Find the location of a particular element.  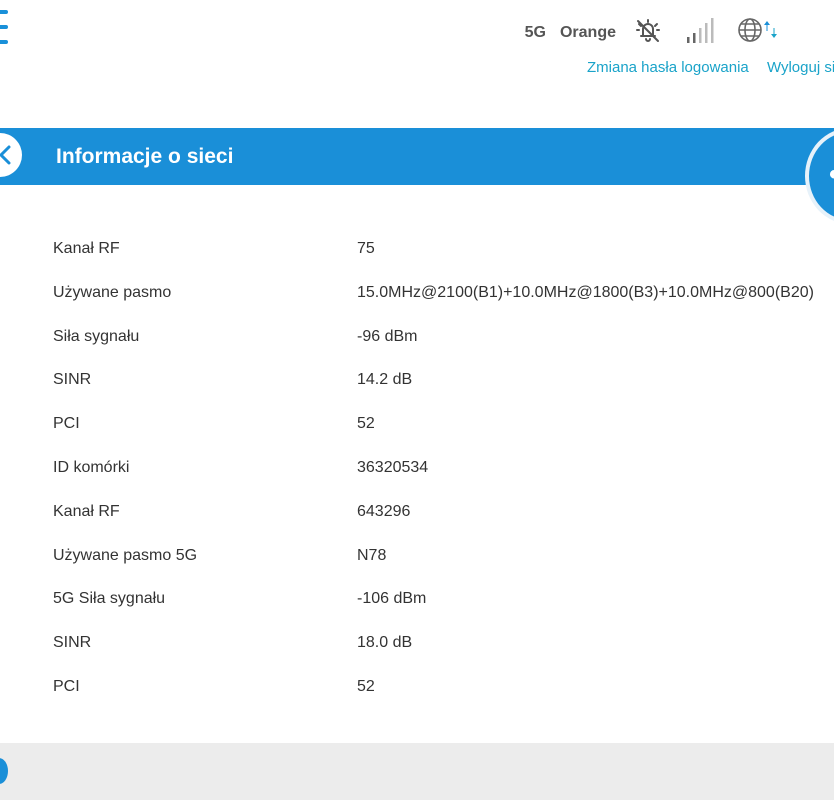

info-value: 75 is located at coordinates (366, 248).